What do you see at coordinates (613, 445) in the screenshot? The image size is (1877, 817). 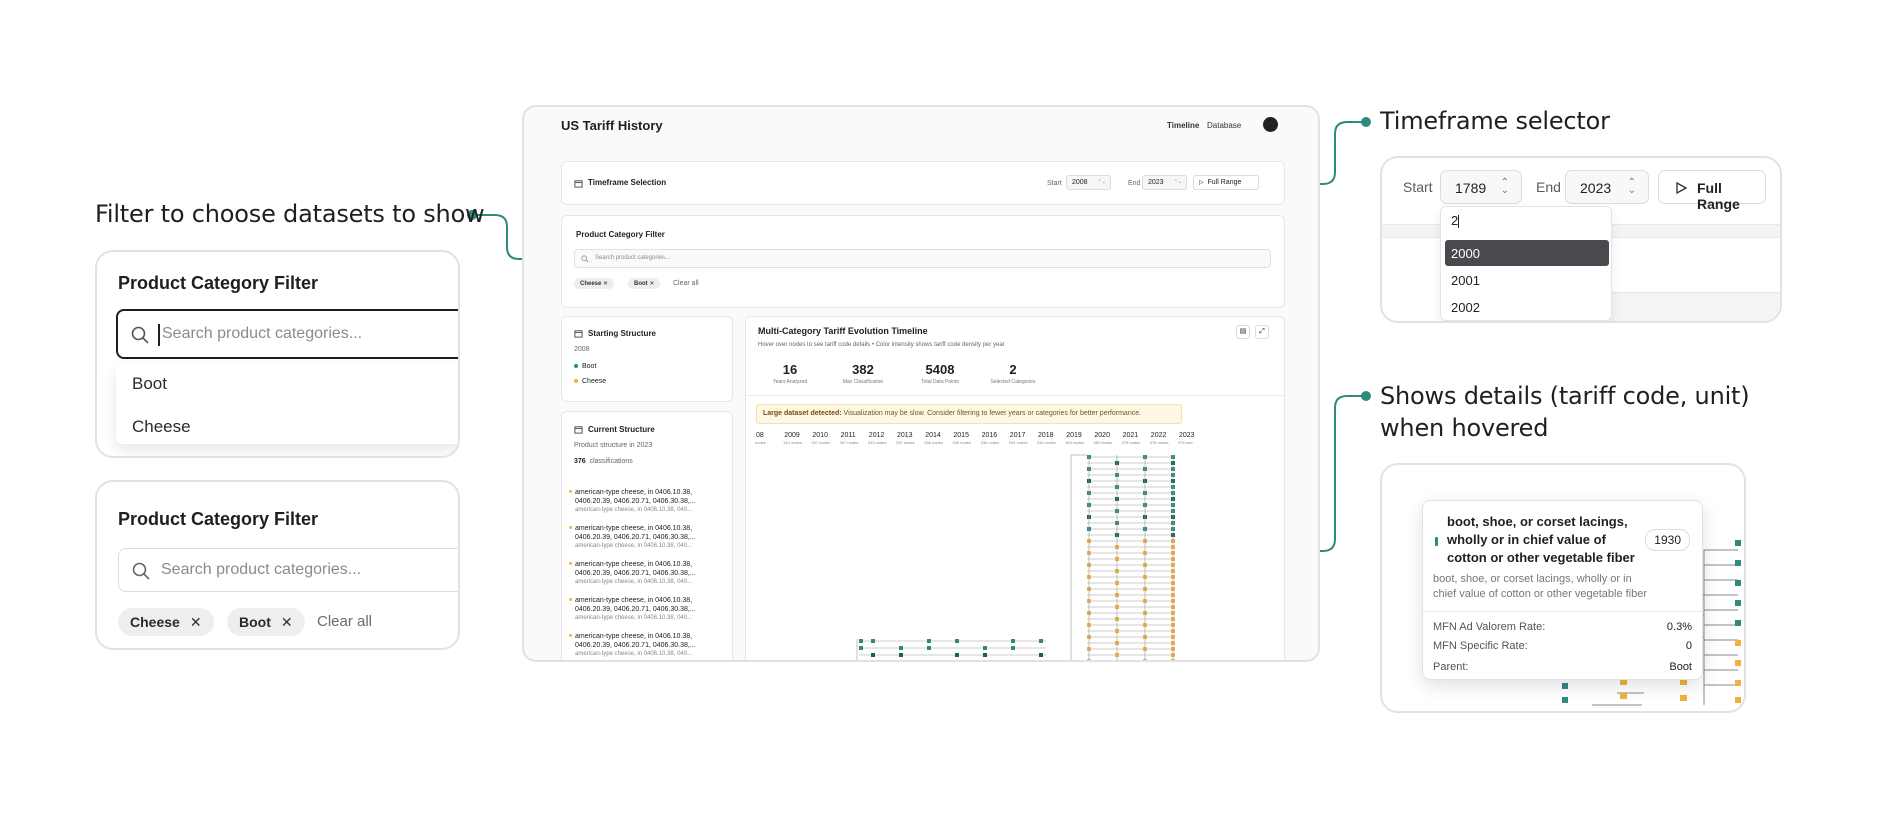 I see `current-structure-subtitle: Product structure in 2023` at bounding box center [613, 445].